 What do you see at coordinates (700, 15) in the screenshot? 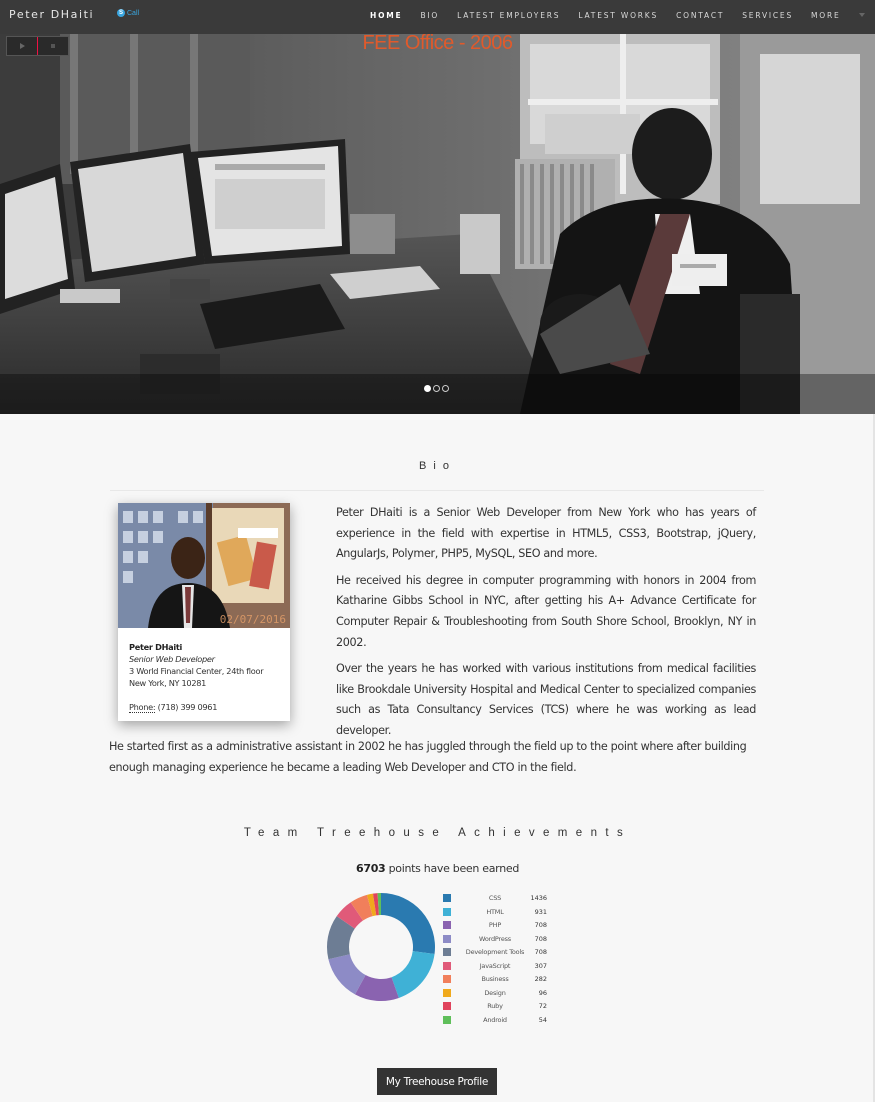
I see `nav-contact: CONTACT` at bounding box center [700, 15].